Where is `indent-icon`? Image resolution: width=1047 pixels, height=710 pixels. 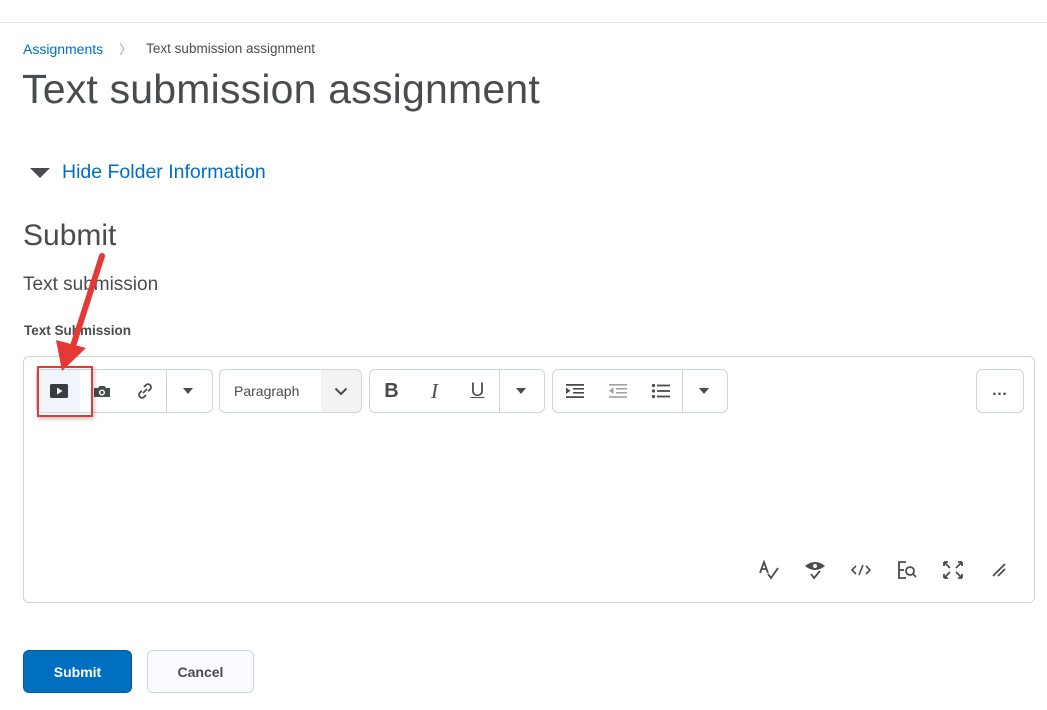
indent-icon is located at coordinates (574, 391).